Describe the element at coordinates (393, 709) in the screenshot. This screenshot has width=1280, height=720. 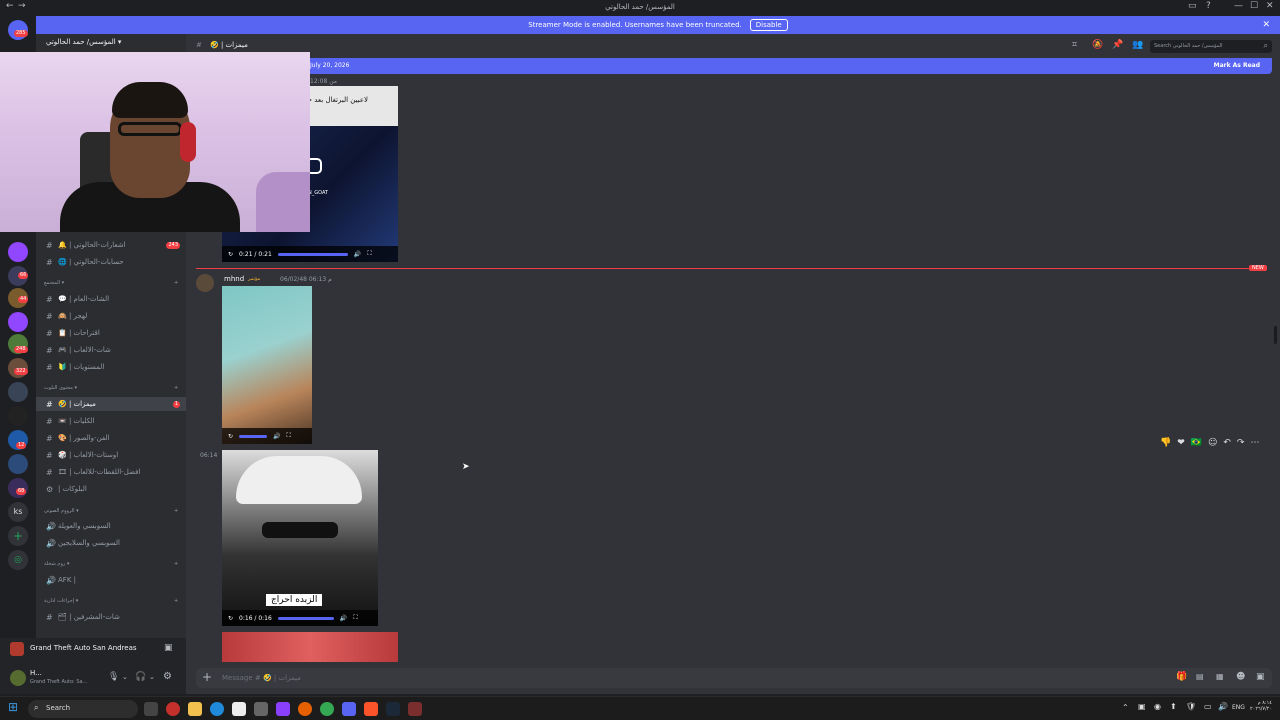
I see `steam-icon` at that location.